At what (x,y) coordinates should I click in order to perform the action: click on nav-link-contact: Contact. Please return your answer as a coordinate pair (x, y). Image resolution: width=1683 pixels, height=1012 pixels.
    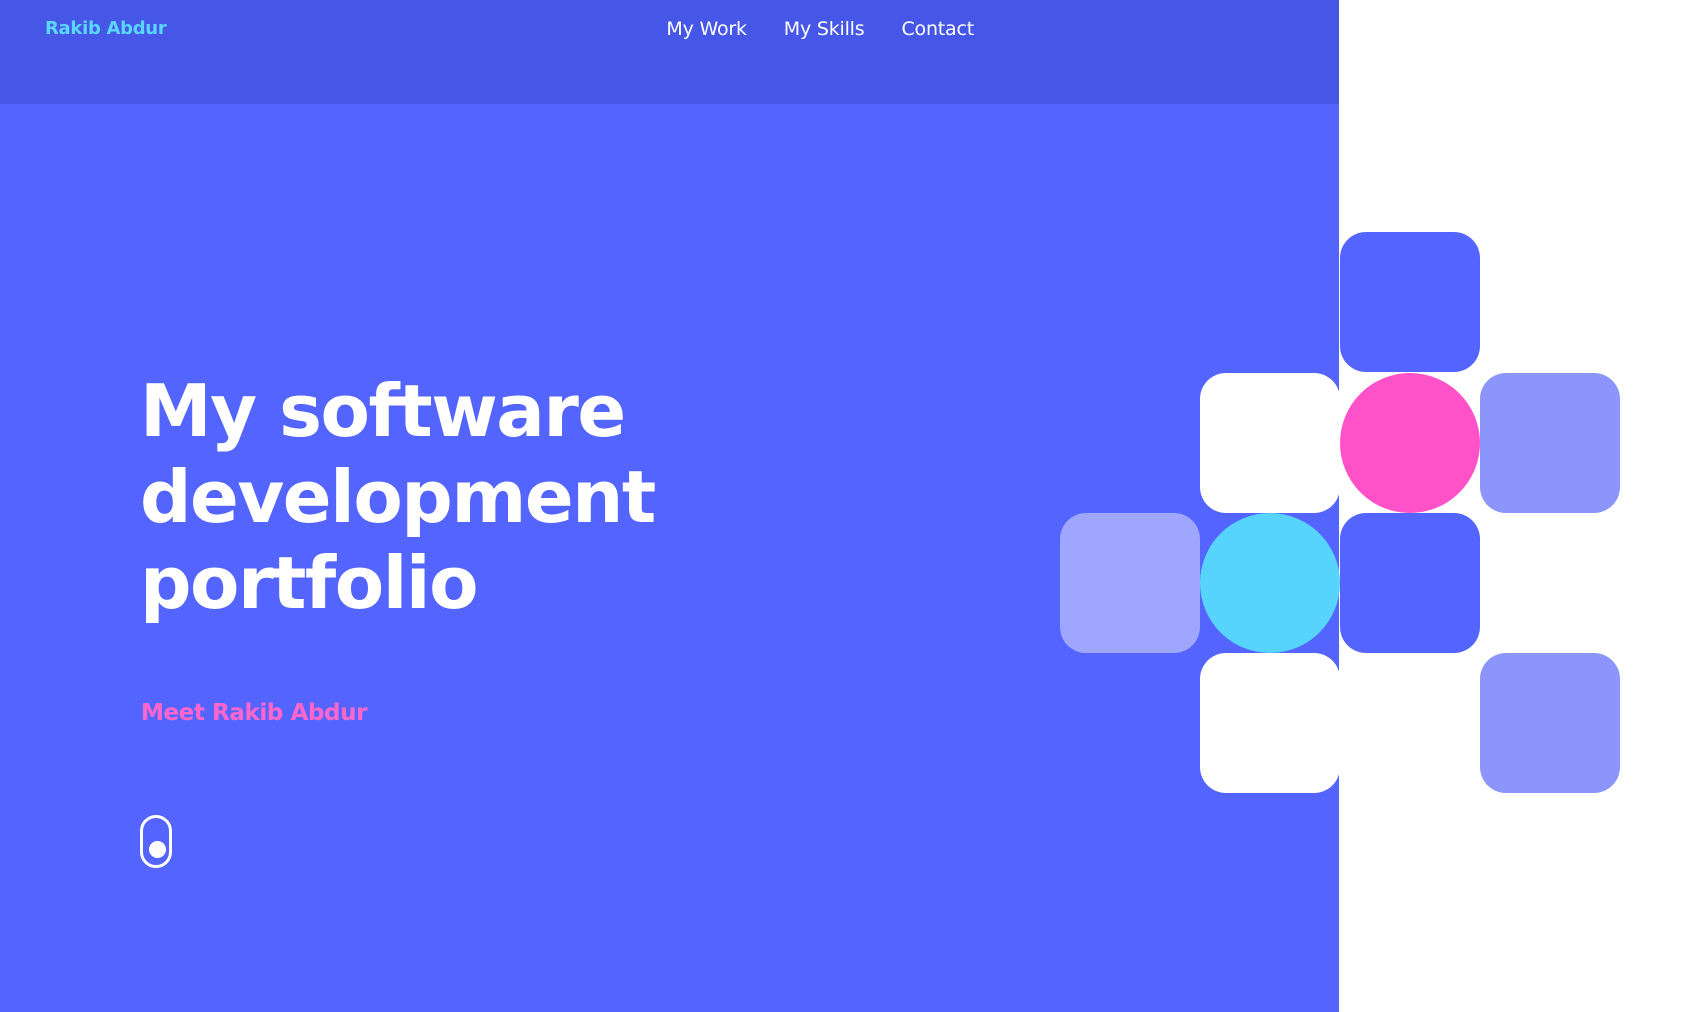
    Looking at the image, I should click on (937, 29).